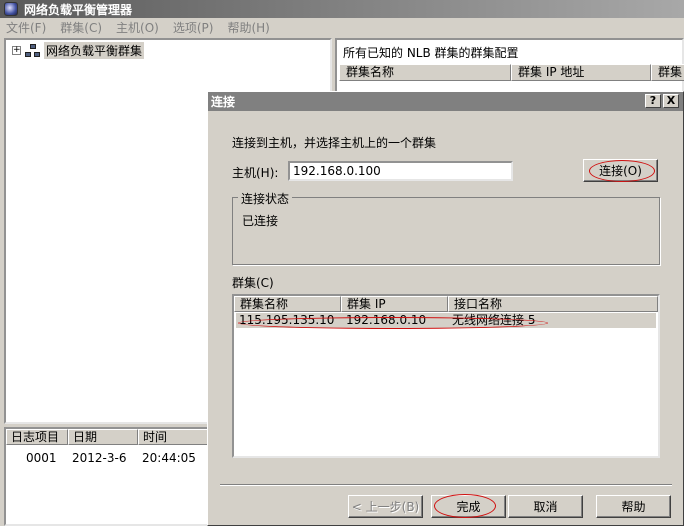 Image resolution: width=684 pixels, height=526 pixels. What do you see at coordinates (223, 102) in the screenshot?
I see `dialog-title: 连接` at bounding box center [223, 102].